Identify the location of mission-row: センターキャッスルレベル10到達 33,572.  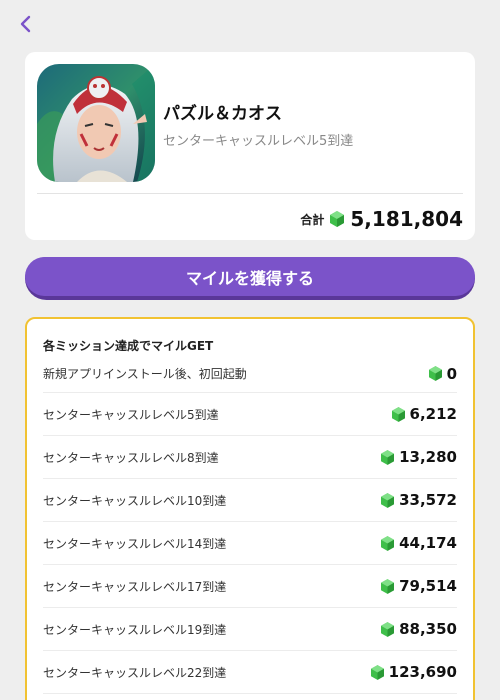
(250, 500).